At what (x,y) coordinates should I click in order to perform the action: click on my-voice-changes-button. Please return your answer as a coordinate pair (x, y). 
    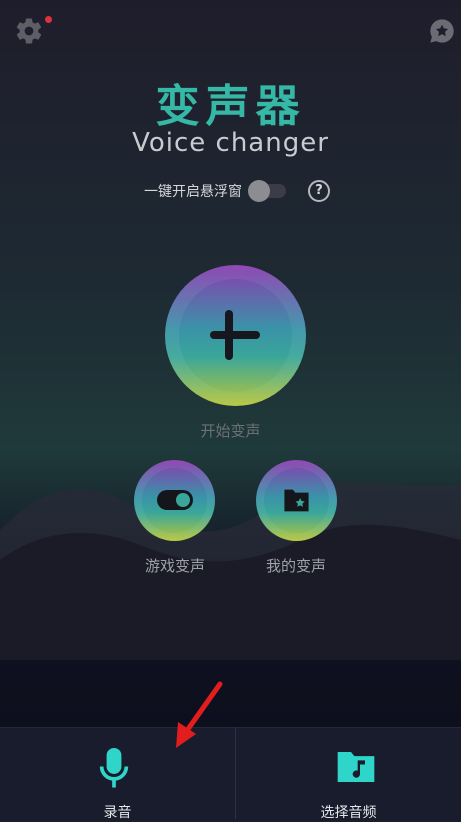
    Looking at the image, I should click on (296, 500).